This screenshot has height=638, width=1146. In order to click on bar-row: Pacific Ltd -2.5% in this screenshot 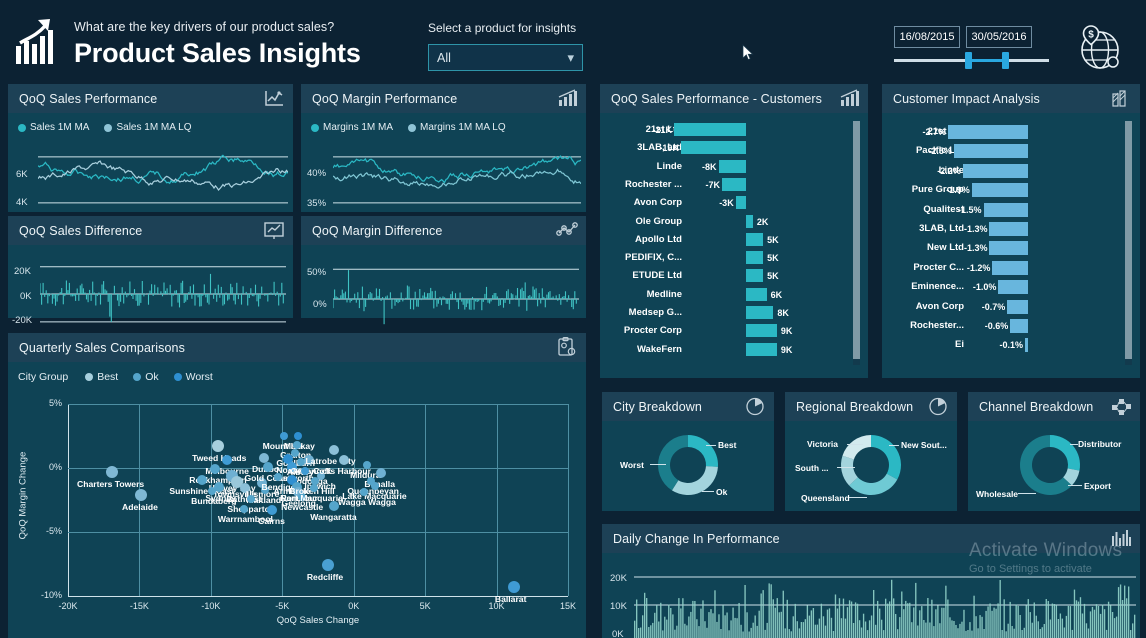, I will do `click(1007, 151)`.